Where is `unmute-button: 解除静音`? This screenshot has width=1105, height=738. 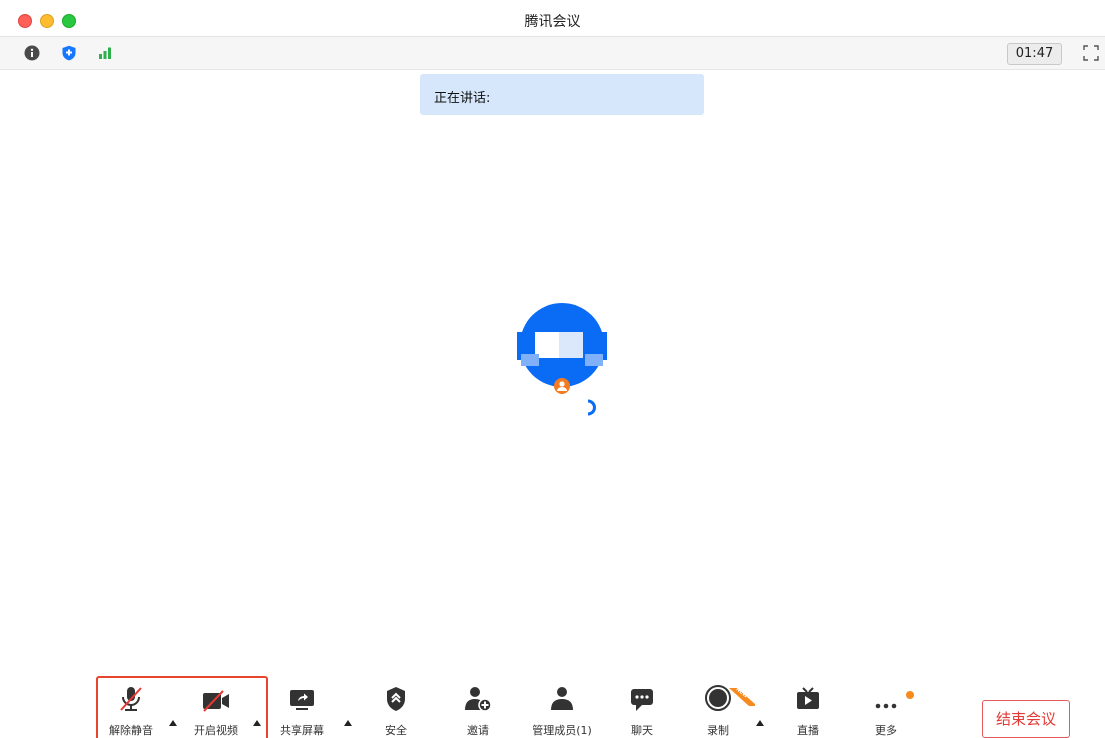 unmute-button: 解除静音 is located at coordinates (131, 707).